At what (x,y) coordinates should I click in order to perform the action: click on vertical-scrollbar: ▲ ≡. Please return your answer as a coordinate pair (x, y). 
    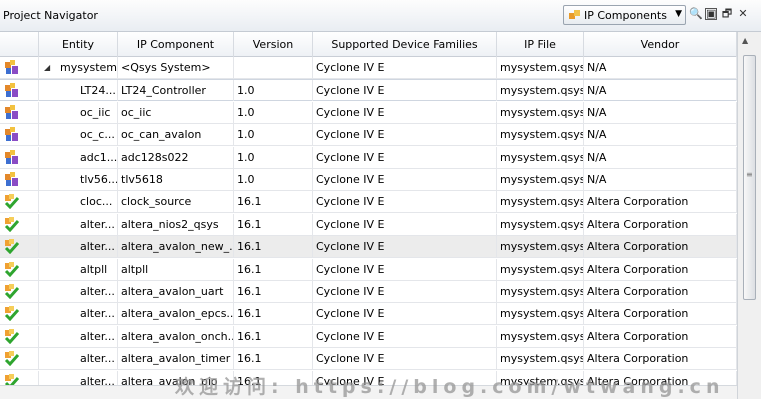
    Looking at the image, I should click on (749, 215).